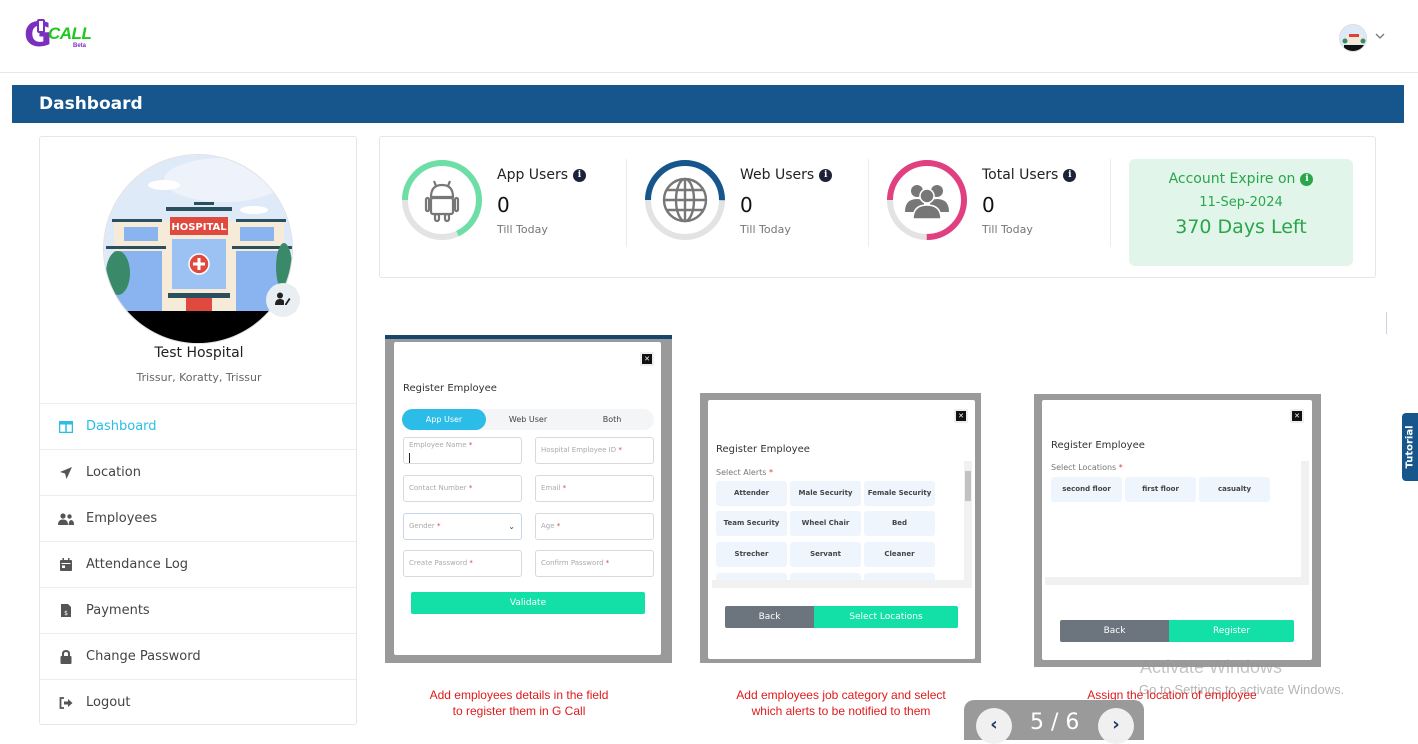  I want to click on caption-line: Add employees details in the field, so click(519, 695).